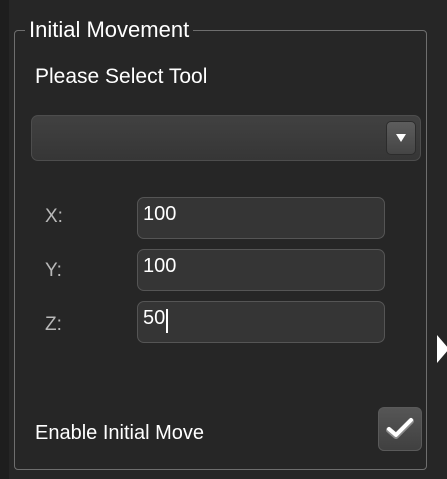  Describe the element at coordinates (261, 218) in the screenshot. I see `x-input: 100` at that location.